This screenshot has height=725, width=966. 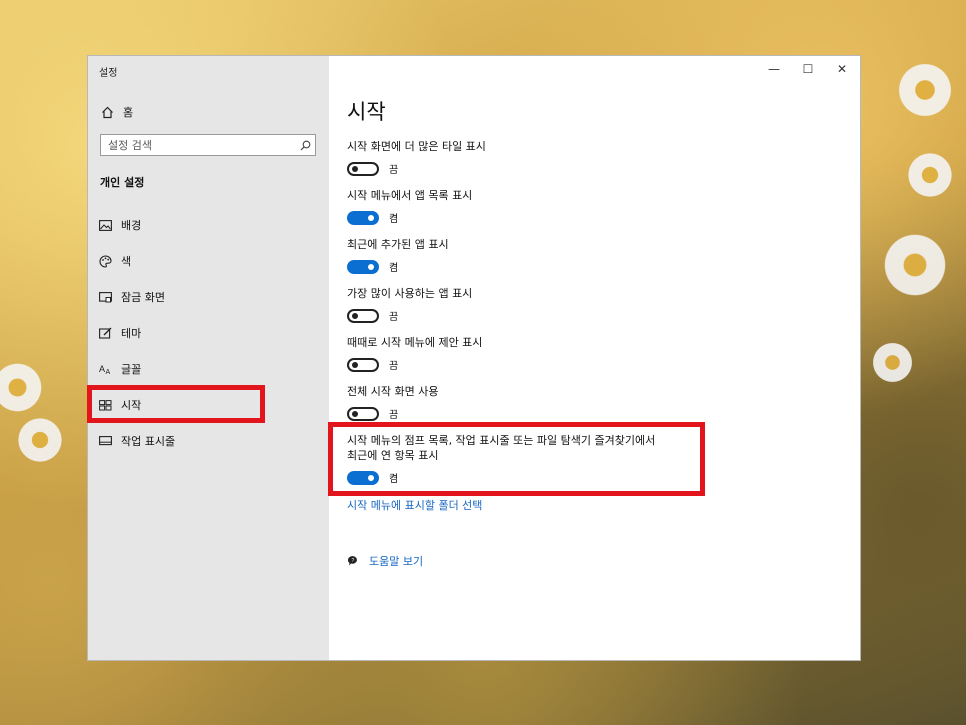 What do you see at coordinates (105, 441) in the screenshot?
I see `taskbar-icon` at bounding box center [105, 441].